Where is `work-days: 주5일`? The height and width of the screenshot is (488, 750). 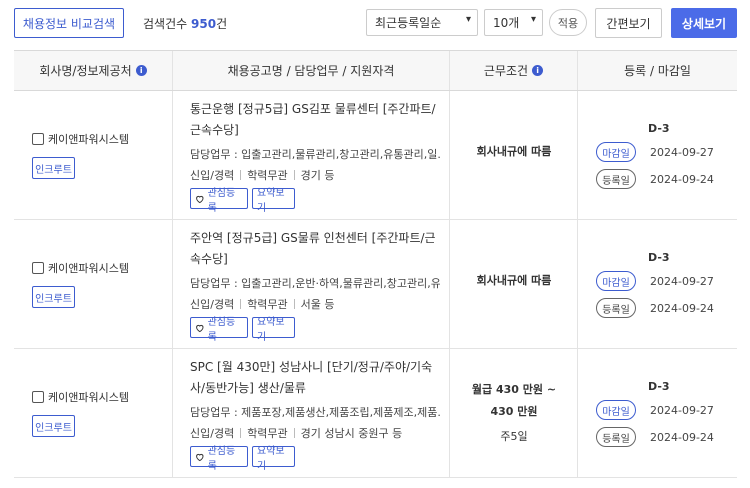 work-days: 주5일 is located at coordinates (514, 436).